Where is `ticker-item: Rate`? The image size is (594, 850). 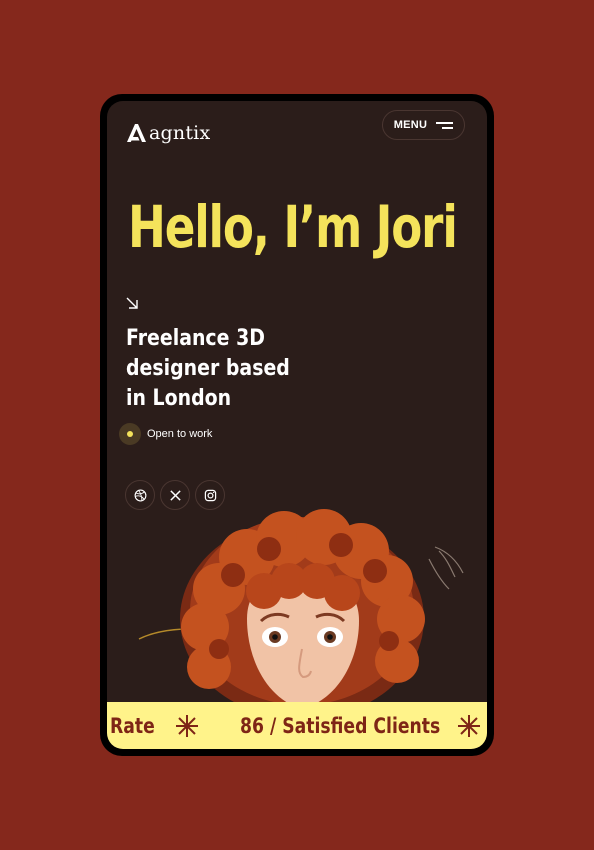
ticker-item: Rate is located at coordinates (132, 725).